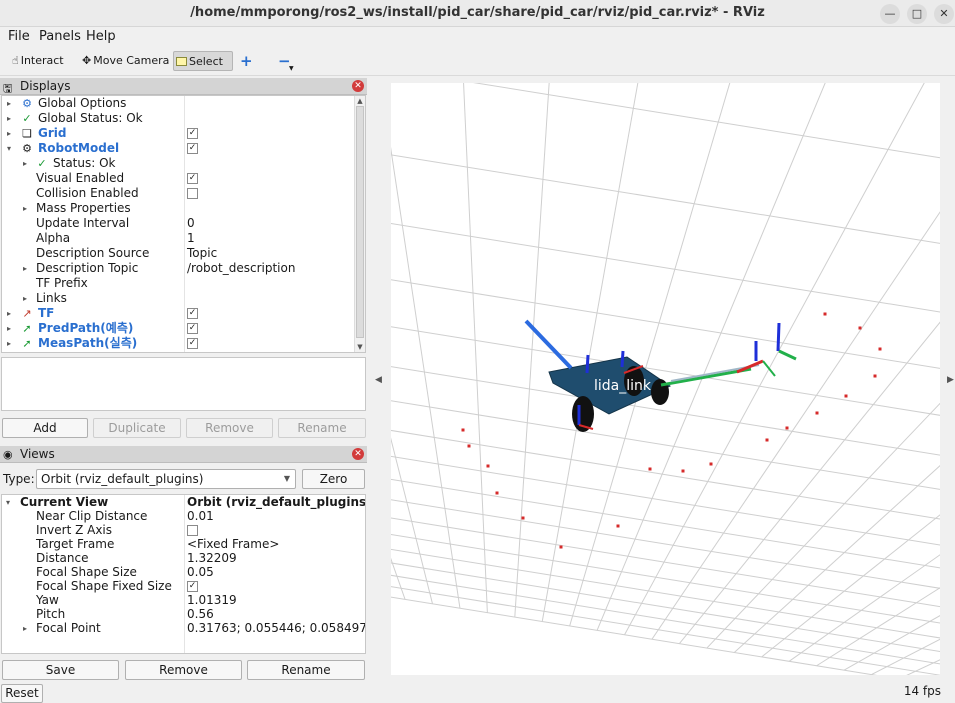 The image size is (955, 703). I want to click on collapse-left-icon: ◀, so click(378, 380).